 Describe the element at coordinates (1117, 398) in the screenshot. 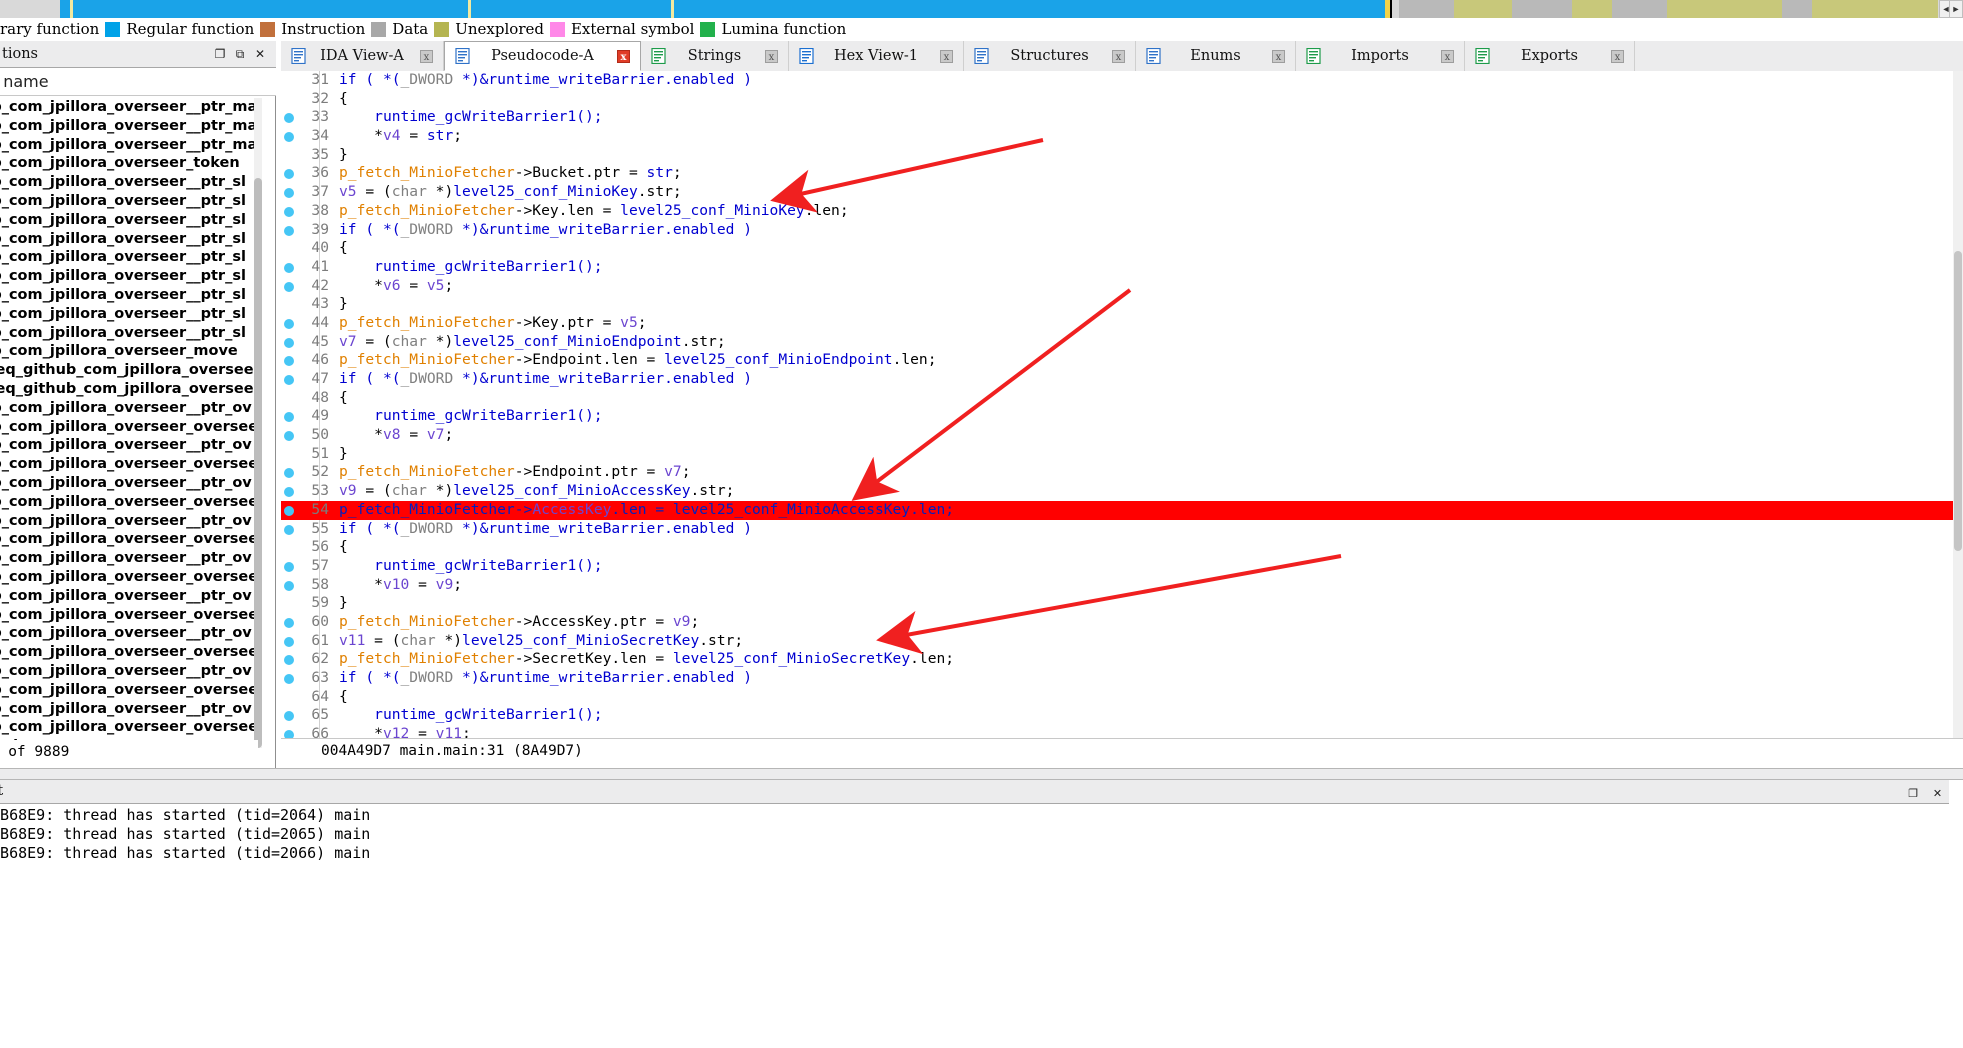

I see `pseudocode-line: 48 {` at that location.